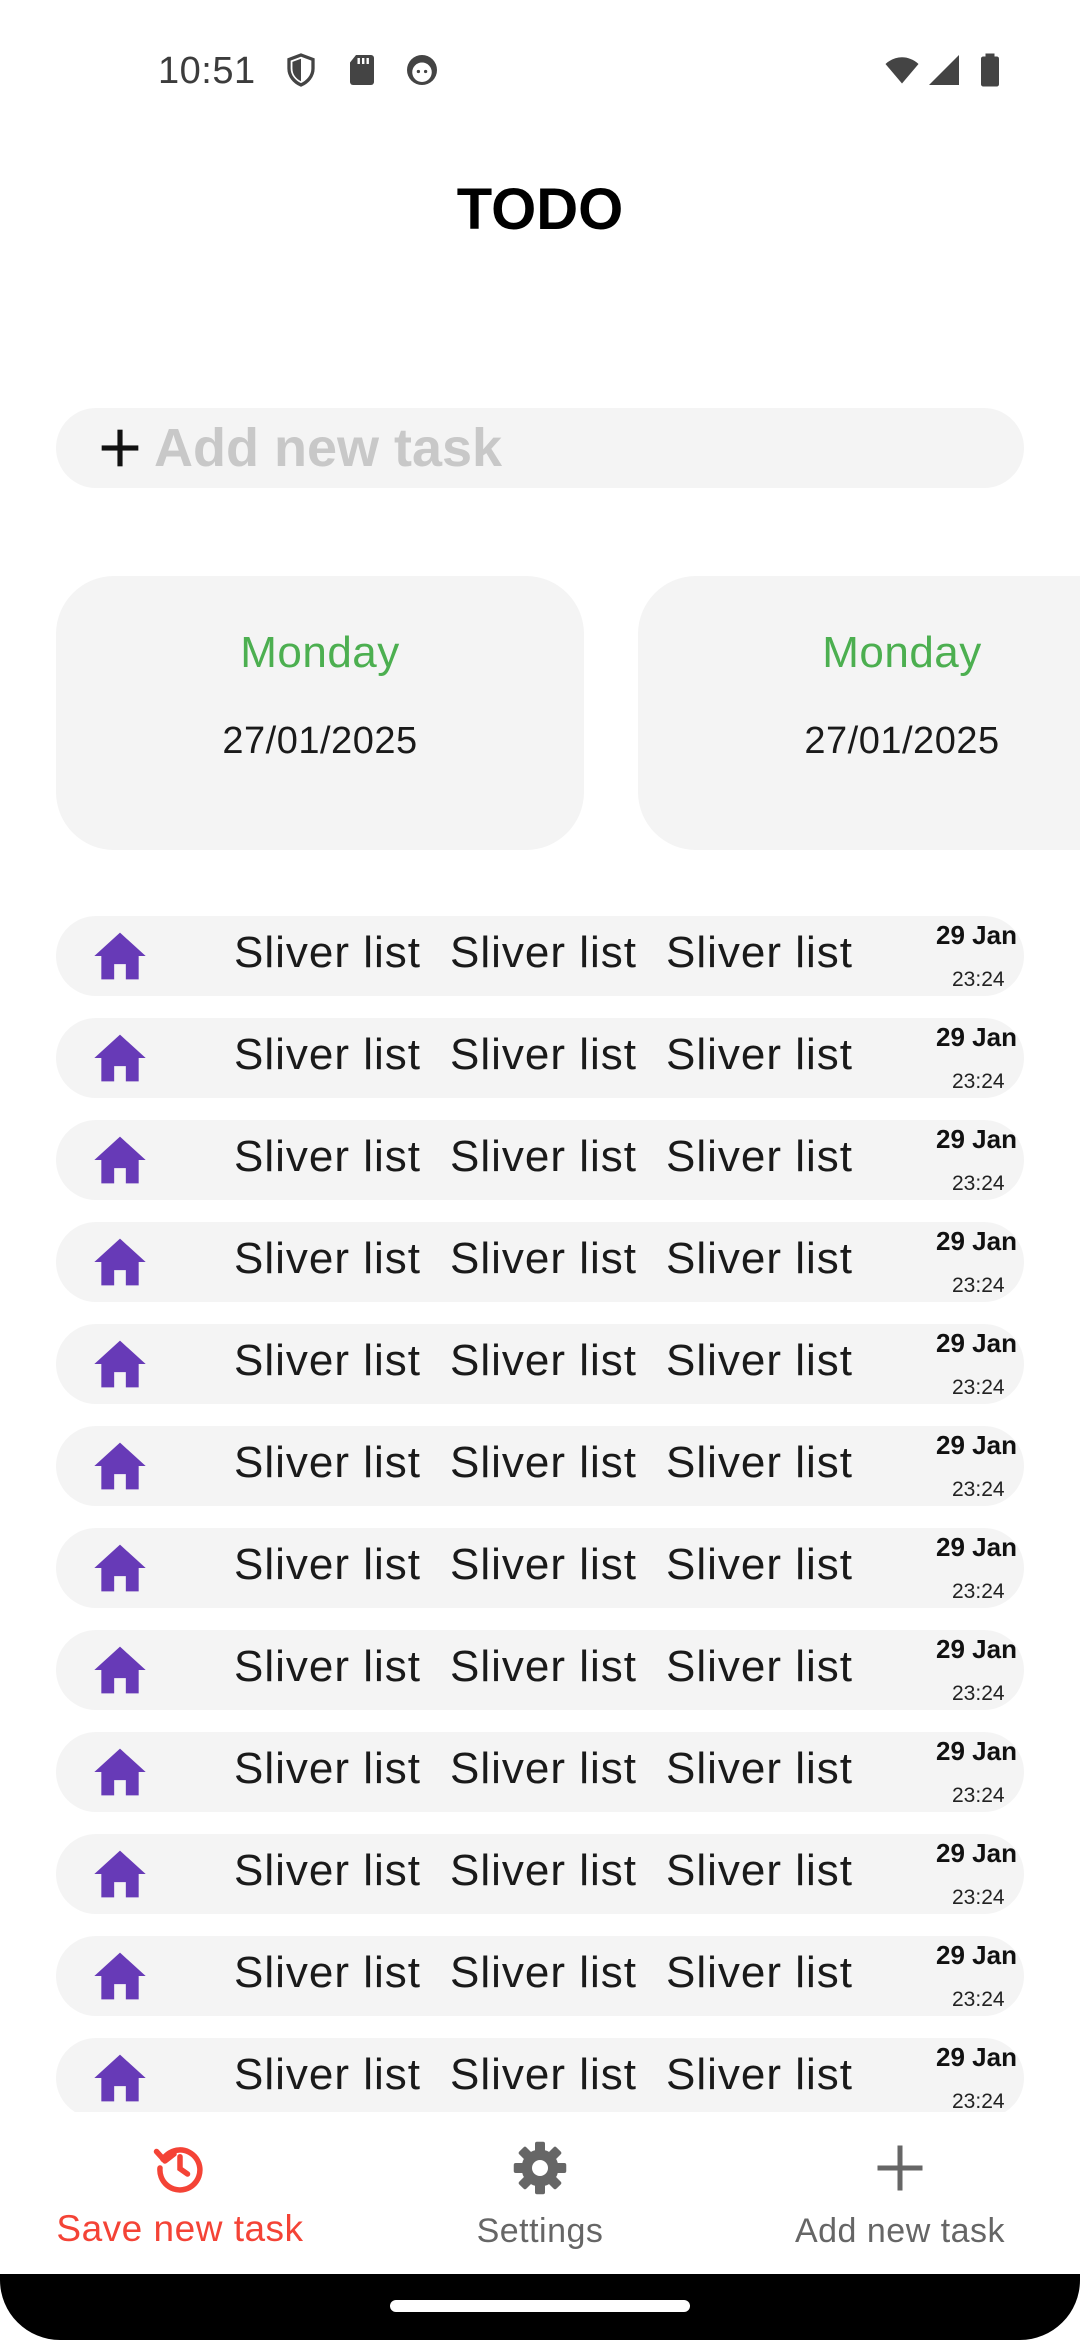 The image size is (1080, 2340). I want to click on battery-icon, so click(990, 70).